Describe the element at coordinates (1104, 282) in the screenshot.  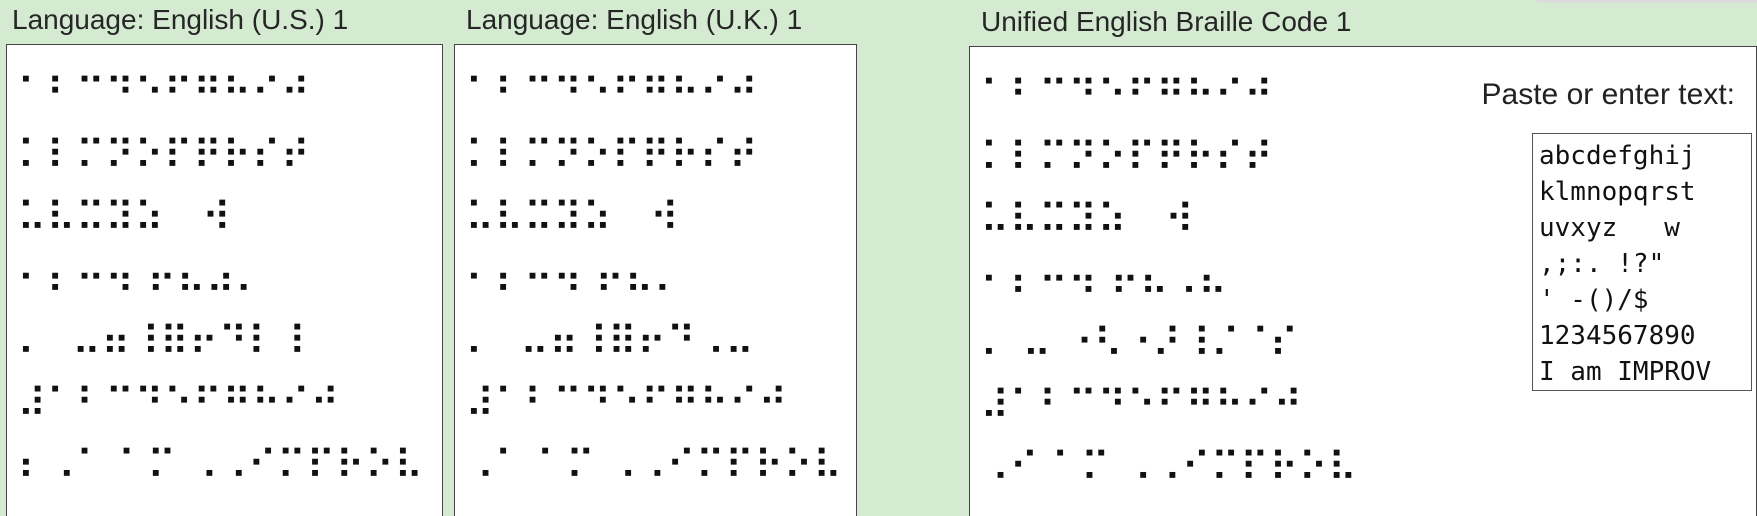
I see `braille-line: ⠂⠆⠒⠲ ⠖⠦⠠⠦` at that location.